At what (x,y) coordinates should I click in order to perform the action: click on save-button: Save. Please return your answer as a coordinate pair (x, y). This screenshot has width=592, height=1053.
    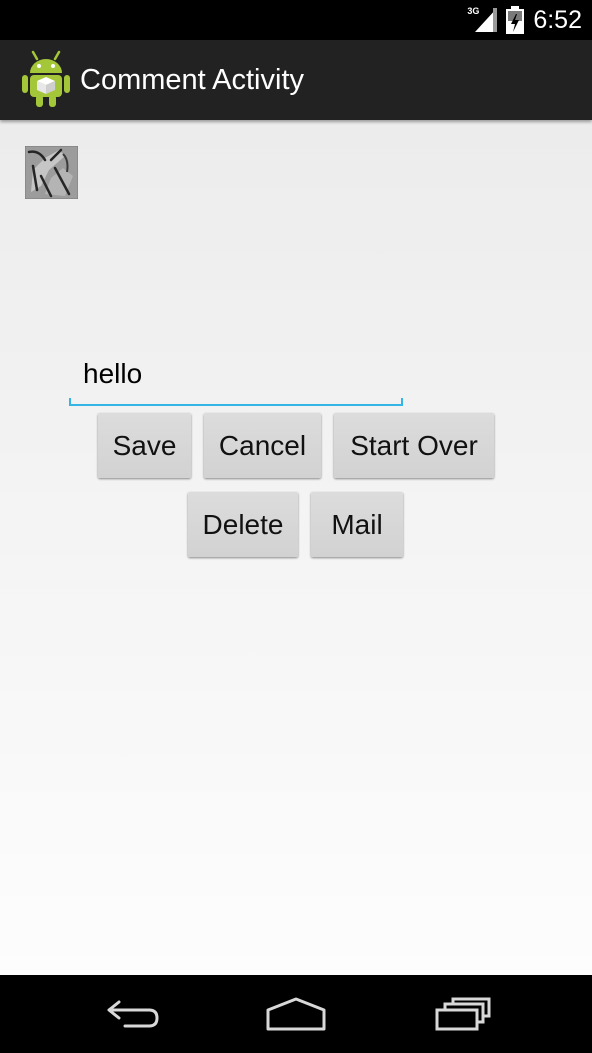
    Looking at the image, I should click on (144, 445).